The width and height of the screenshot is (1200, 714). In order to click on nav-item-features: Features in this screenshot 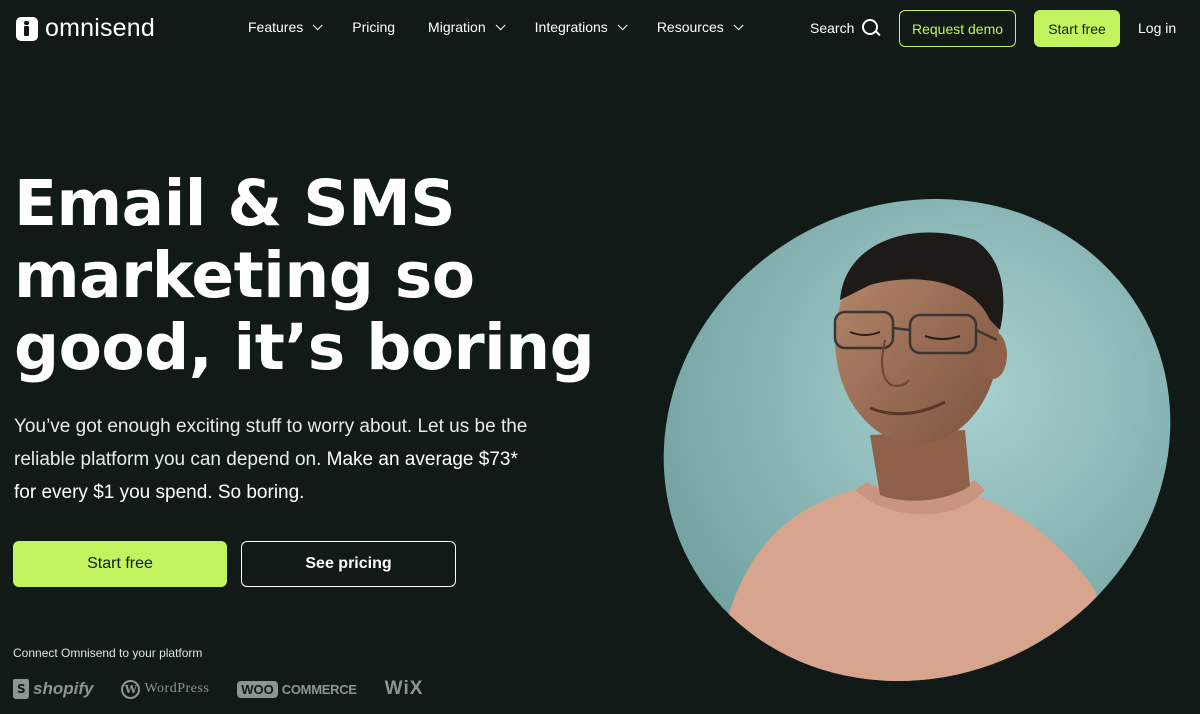, I will do `click(285, 27)`.